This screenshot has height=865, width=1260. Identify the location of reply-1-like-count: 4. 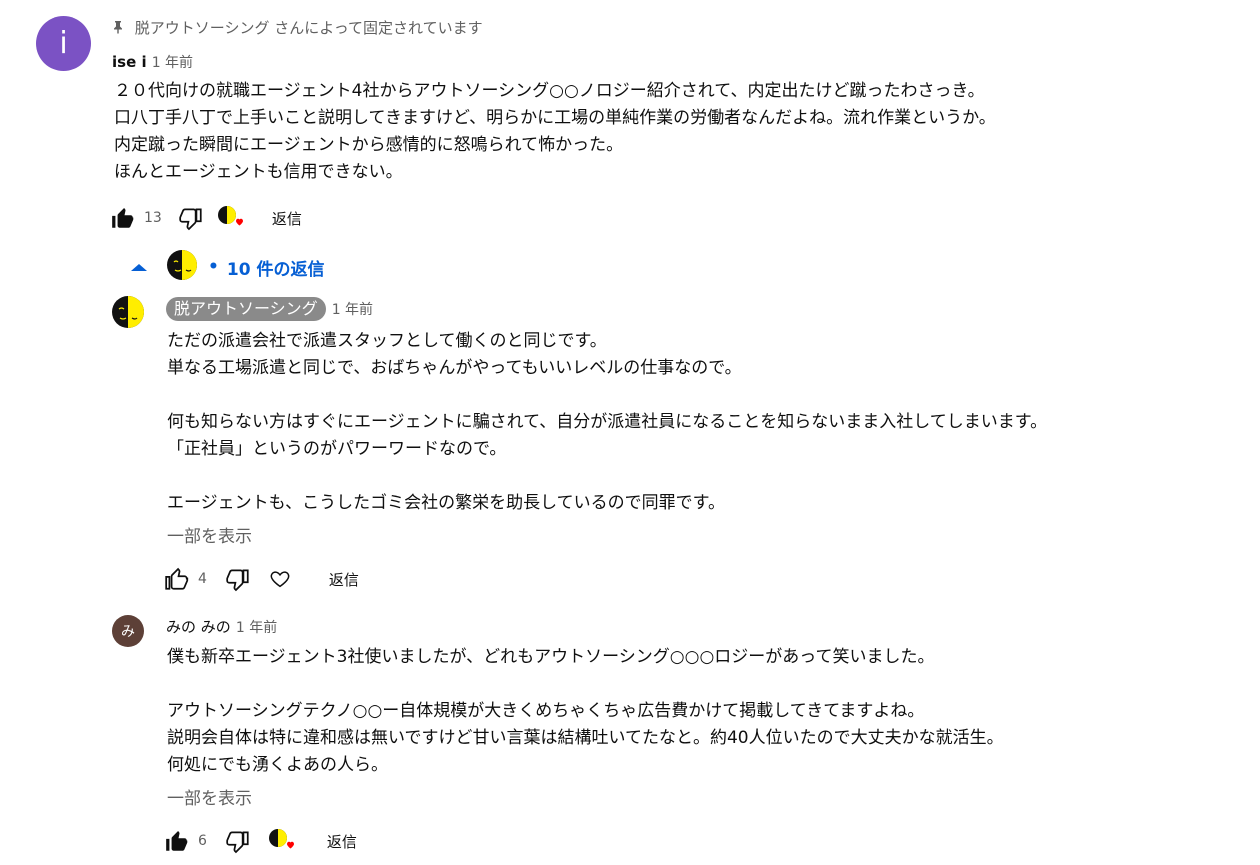
(202, 579).